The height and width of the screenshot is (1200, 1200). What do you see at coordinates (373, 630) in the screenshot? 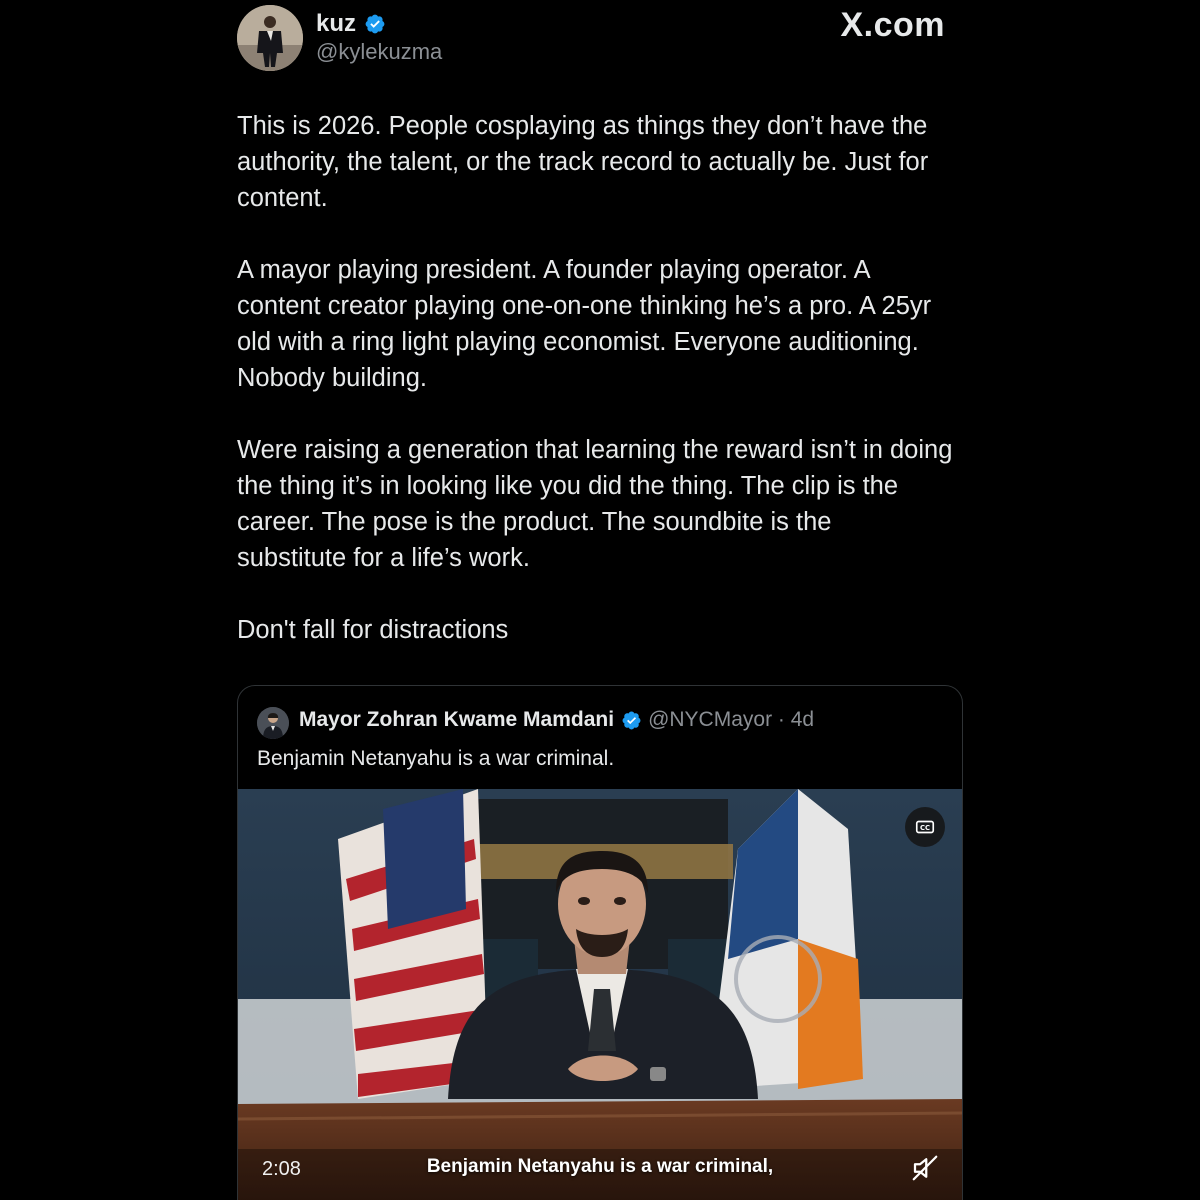
I see `post-paragraph: Don't fall for distractions` at bounding box center [373, 630].